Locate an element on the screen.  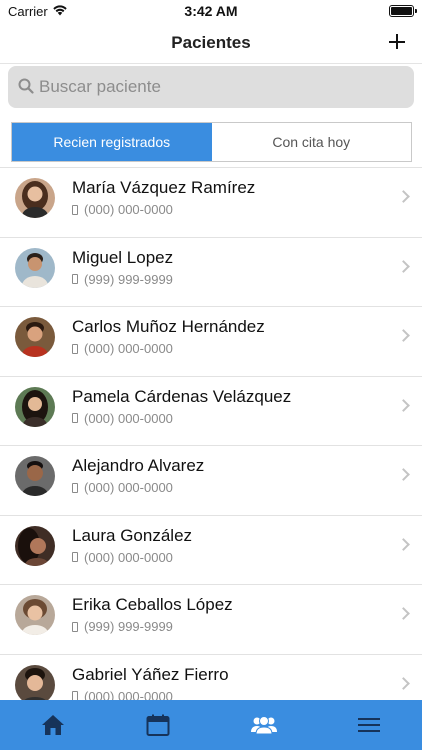
patient-name: Erika Ceballos López is located at coordinates (152, 604).